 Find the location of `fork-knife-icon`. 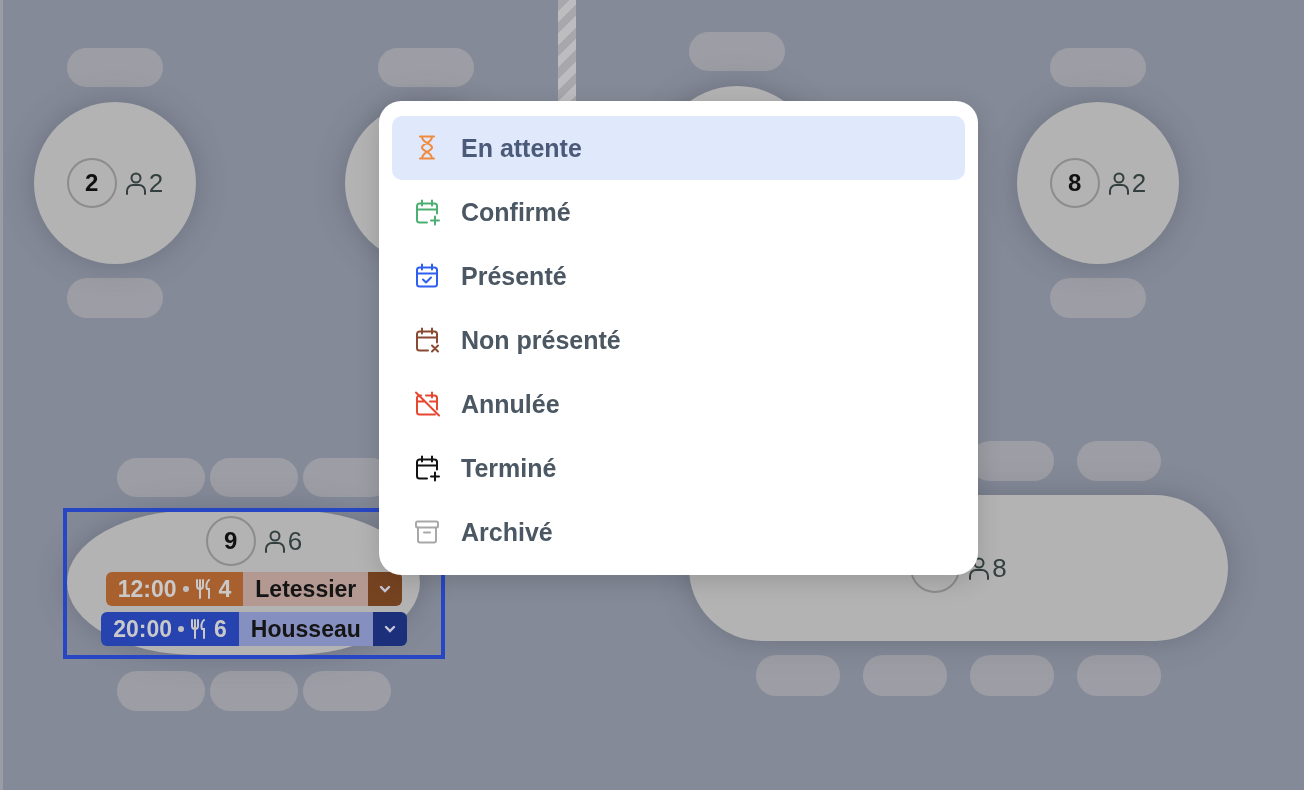

fork-knife-icon is located at coordinates (203, 589).